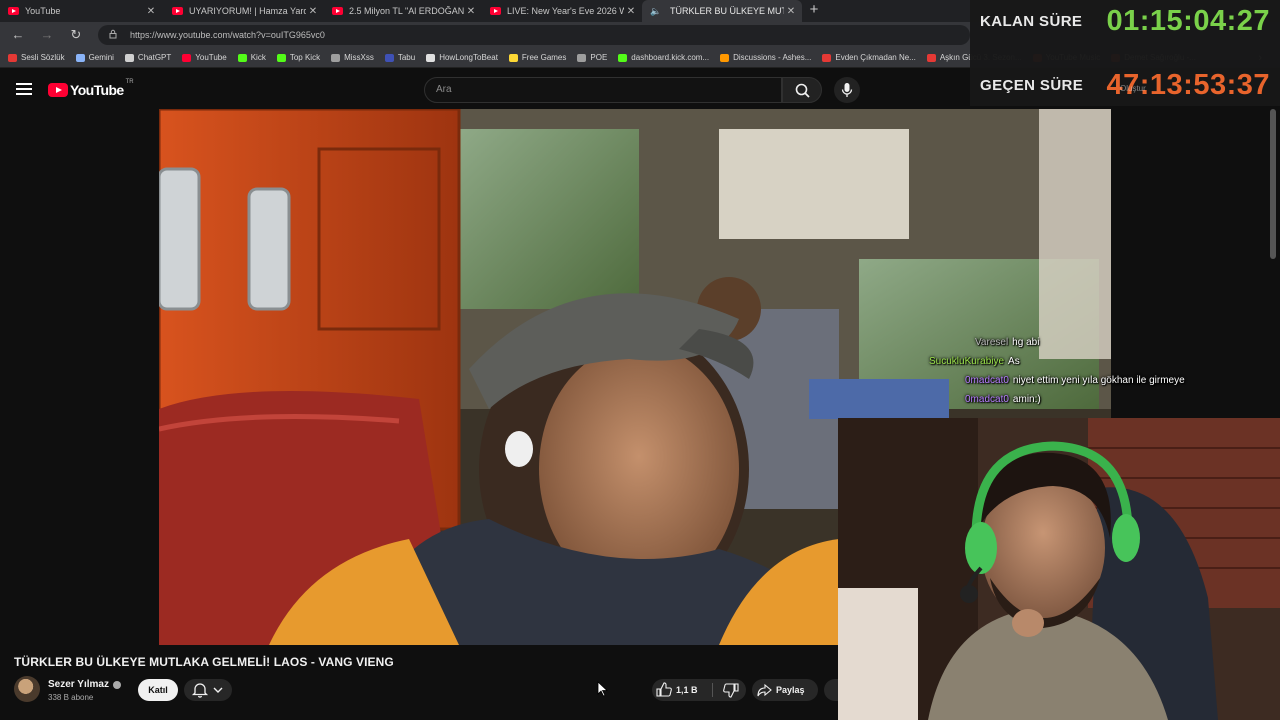 The height and width of the screenshot is (720, 1280). What do you see at coordinates (1026, 342) in the screenshot?
I see `chat-text: hg abi` at bounding box center [1026, 342].